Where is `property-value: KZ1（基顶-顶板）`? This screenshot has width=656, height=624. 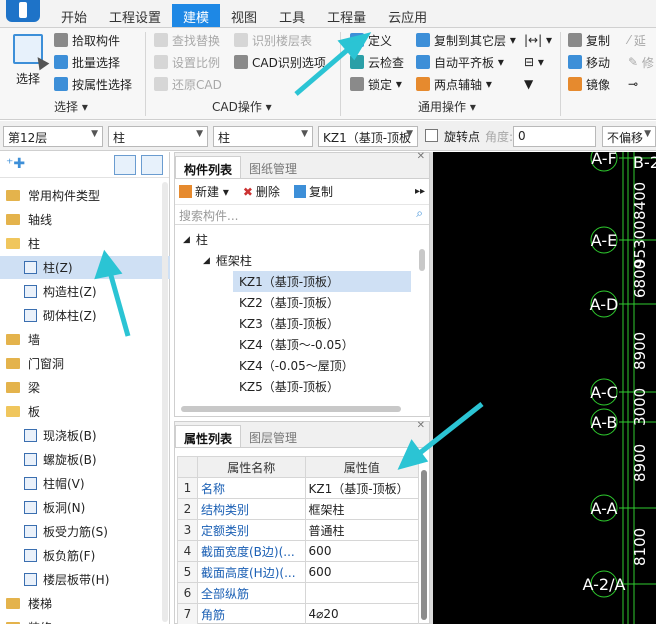
property-value: KZ1（基顶-顶板） is located at coordinates (362, 488).